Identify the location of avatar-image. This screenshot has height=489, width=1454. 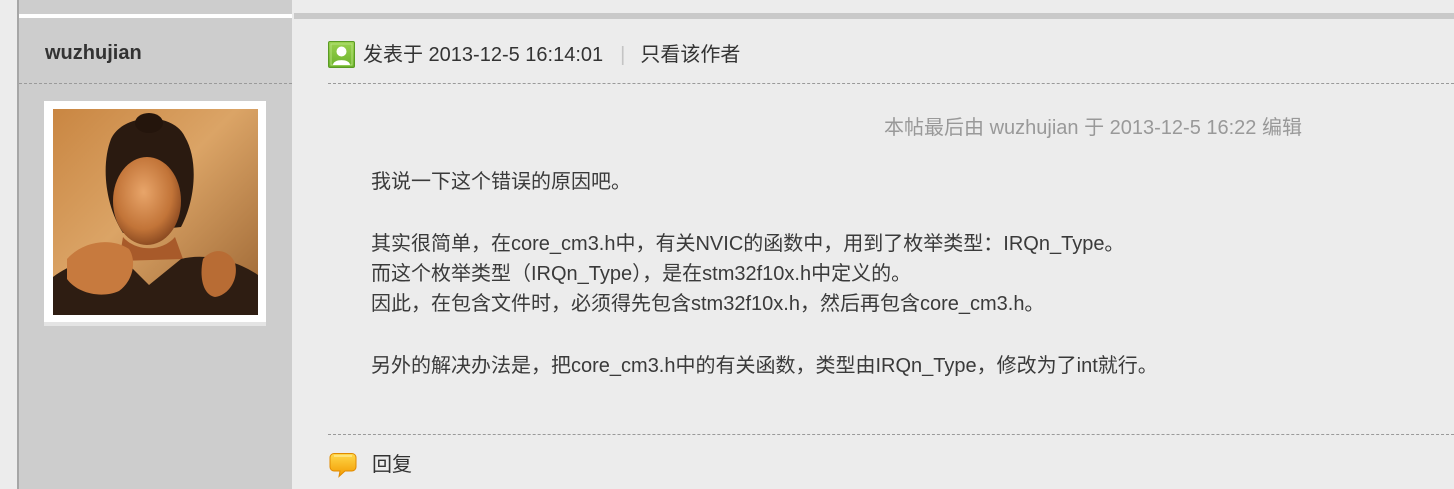
(155, 212).